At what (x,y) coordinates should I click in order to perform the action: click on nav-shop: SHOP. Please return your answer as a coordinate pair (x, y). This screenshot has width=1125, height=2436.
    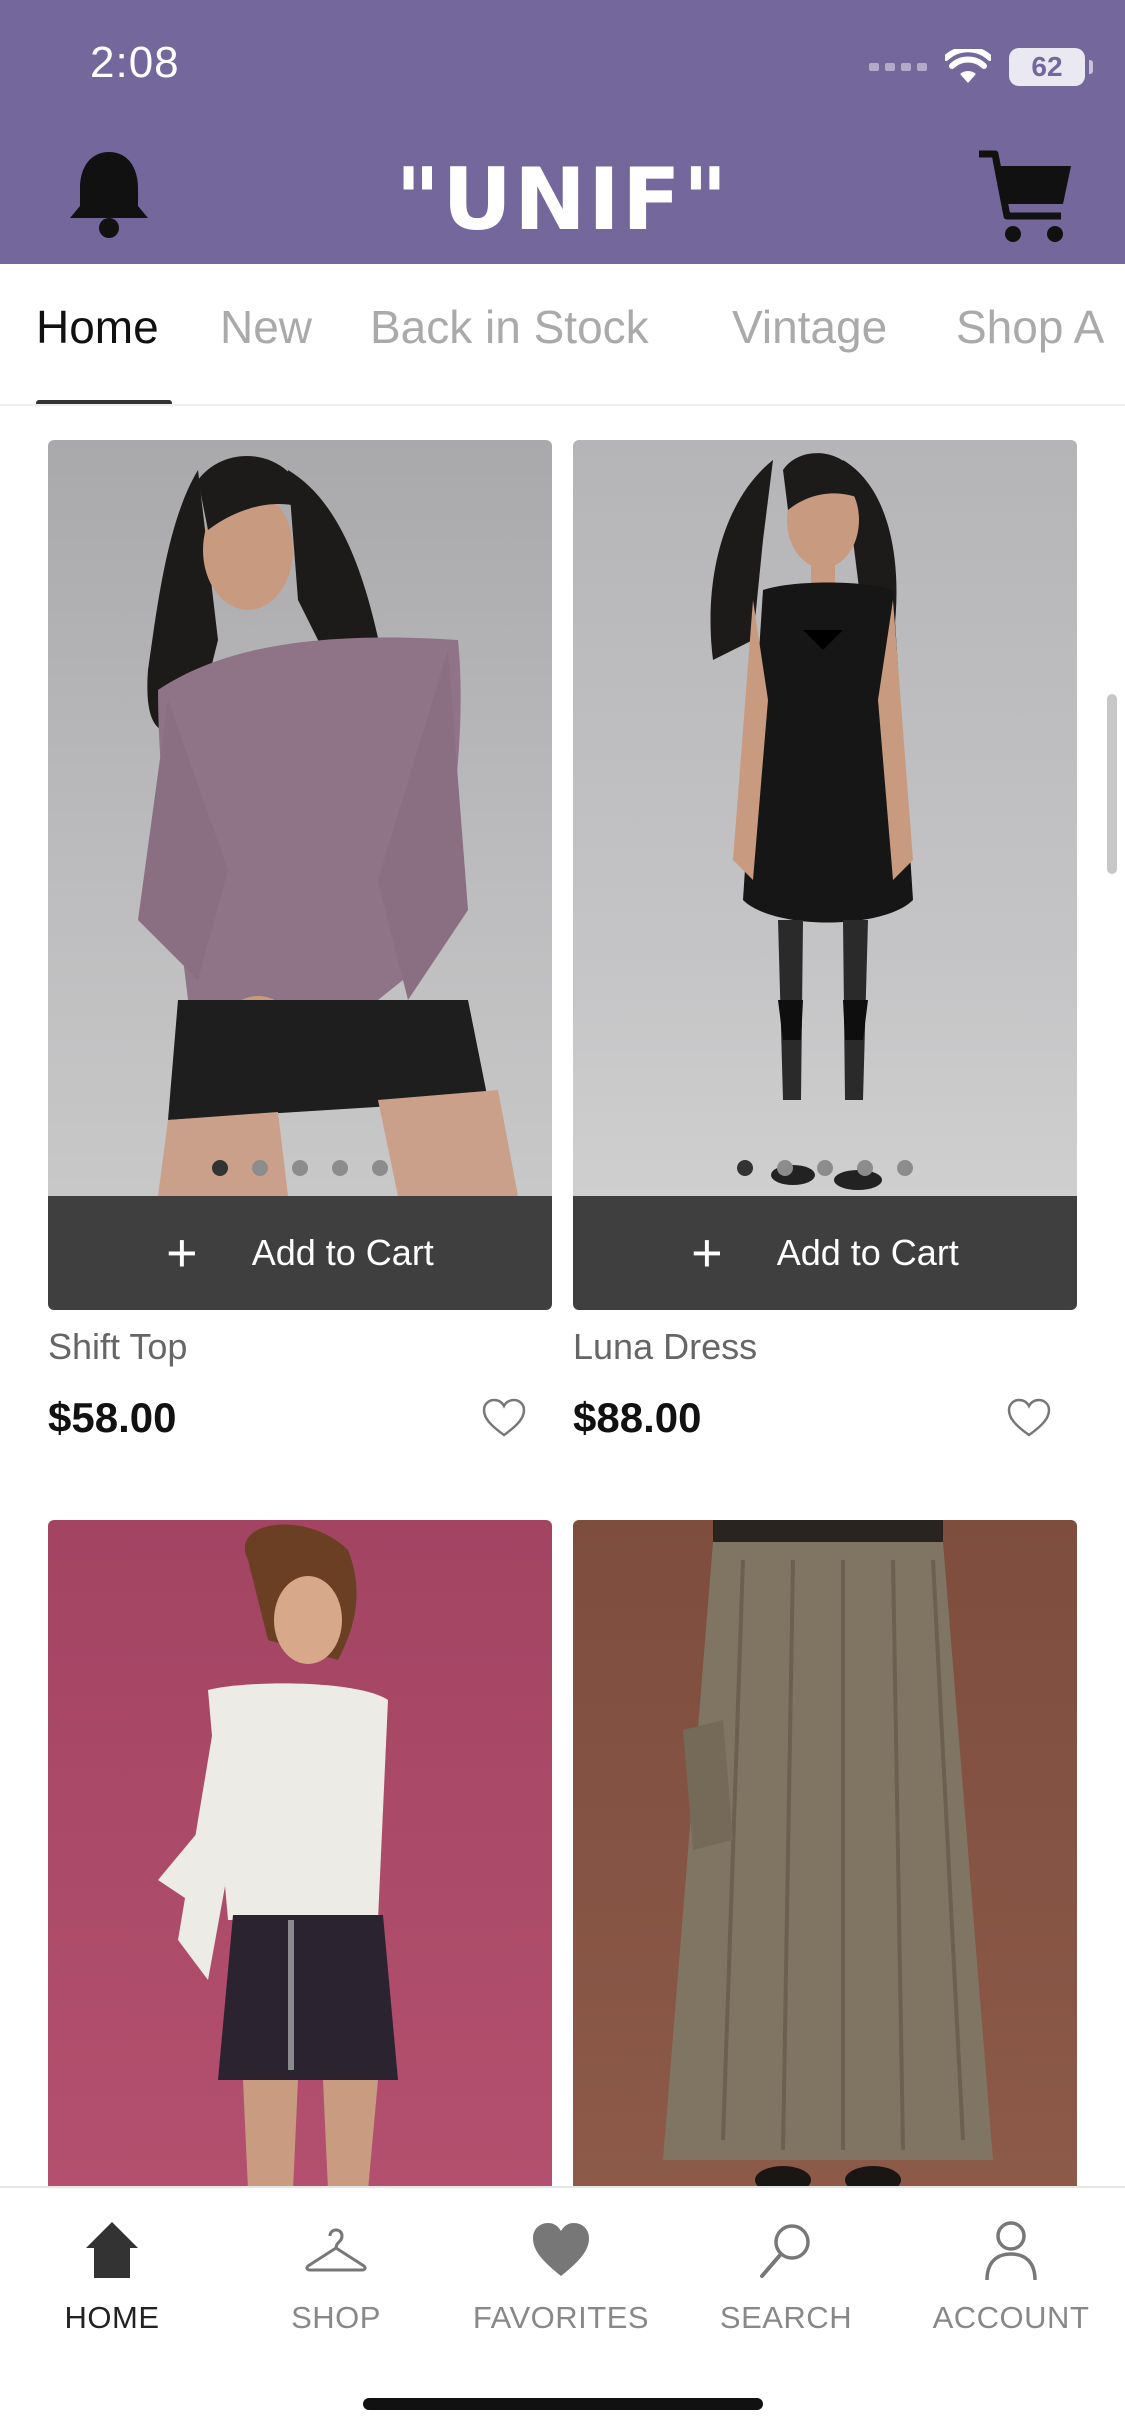
    Looking at the image, I should click on (336, 2277).